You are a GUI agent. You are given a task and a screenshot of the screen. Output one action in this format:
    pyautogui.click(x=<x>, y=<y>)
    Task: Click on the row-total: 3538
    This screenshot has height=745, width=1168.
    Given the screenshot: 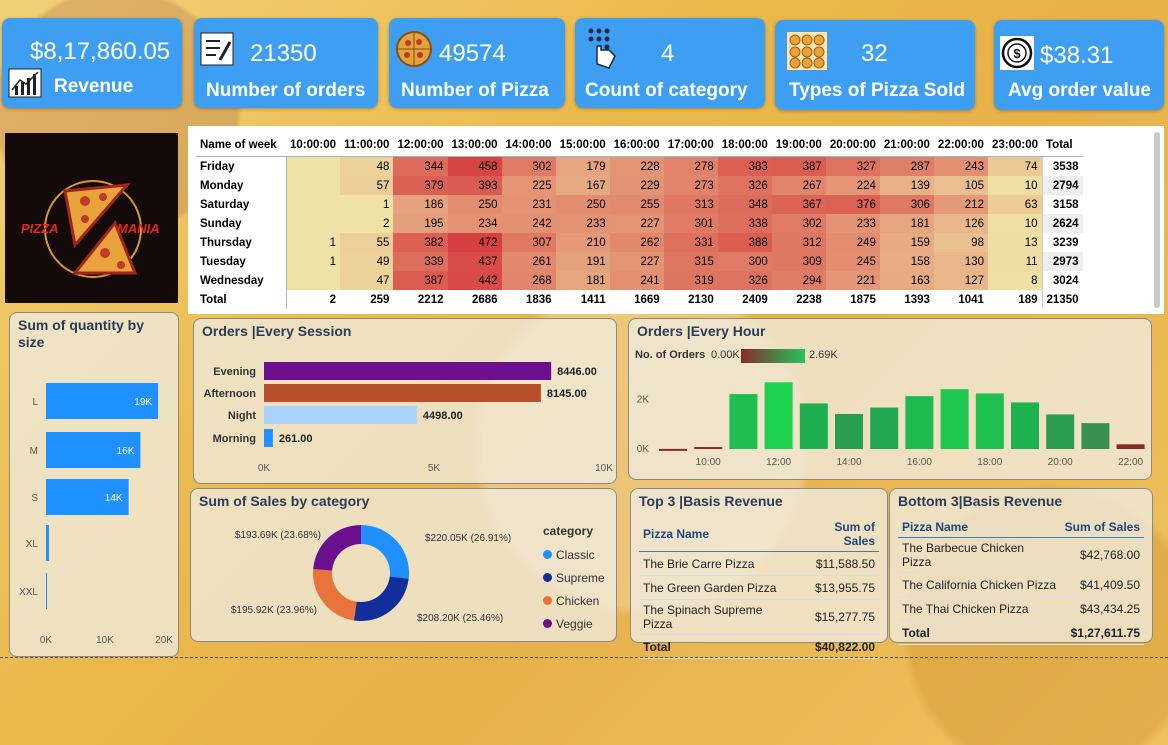 What is the action you would take?
    pyautogui.click(x=1062, y=166)
    